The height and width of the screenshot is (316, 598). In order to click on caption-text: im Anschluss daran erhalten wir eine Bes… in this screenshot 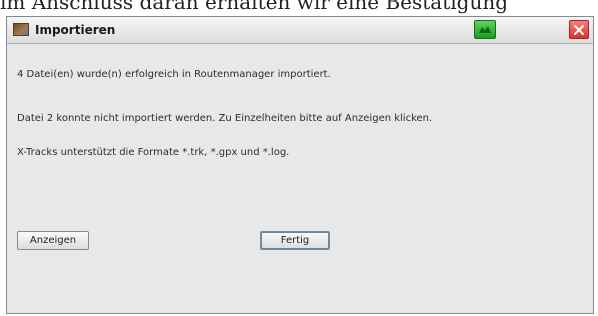, I will do `click(254, 7)`.